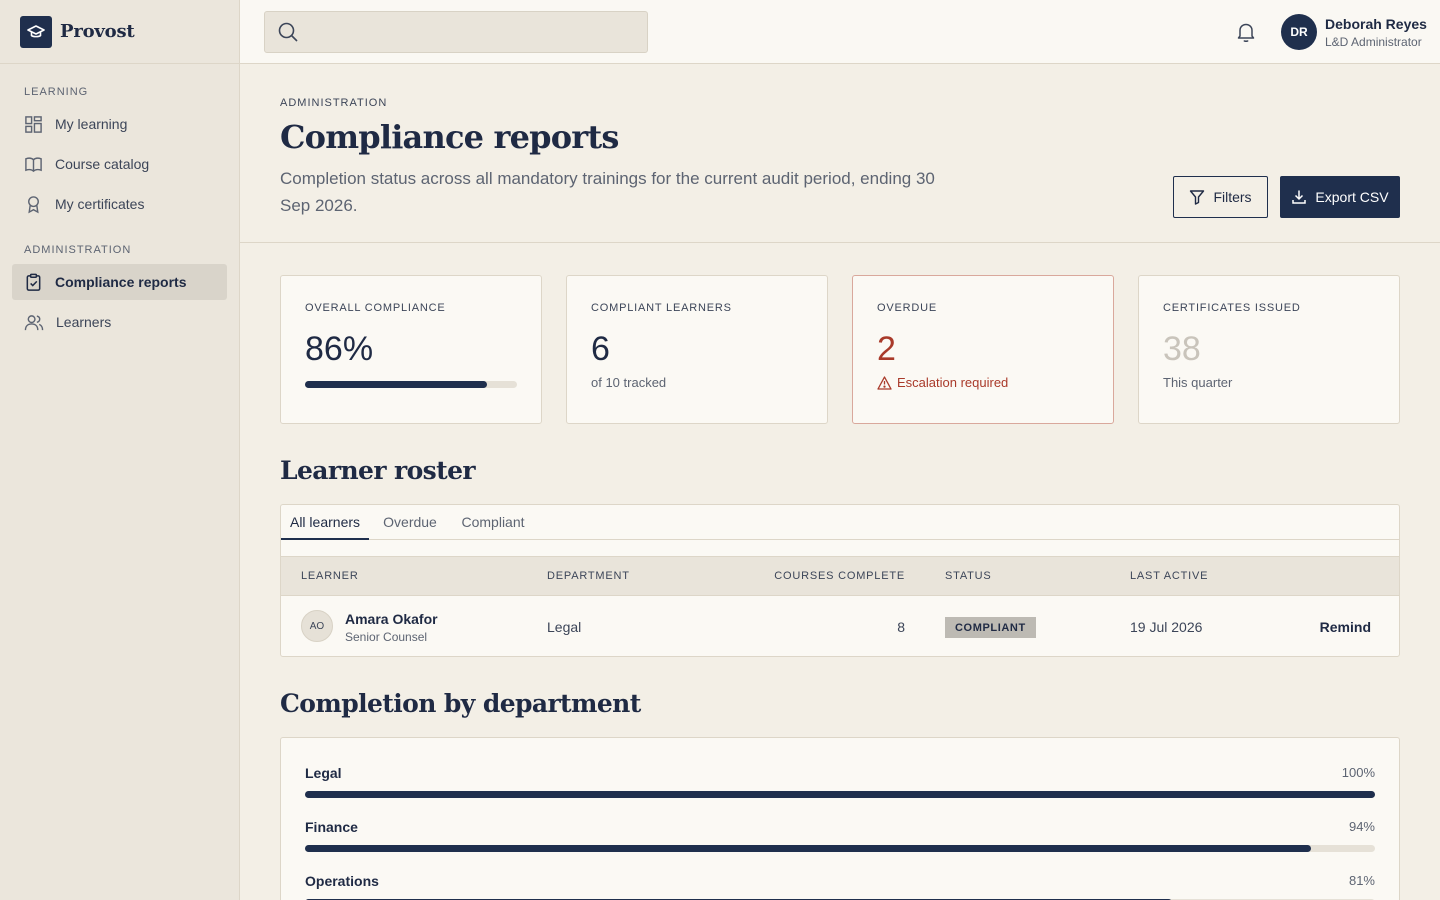 The height and width of the screenshot is (900, 1440). Describe the element at coordinates (84, 322) in the screenshot. I see `sidebar-item-label: Learners` at that location.